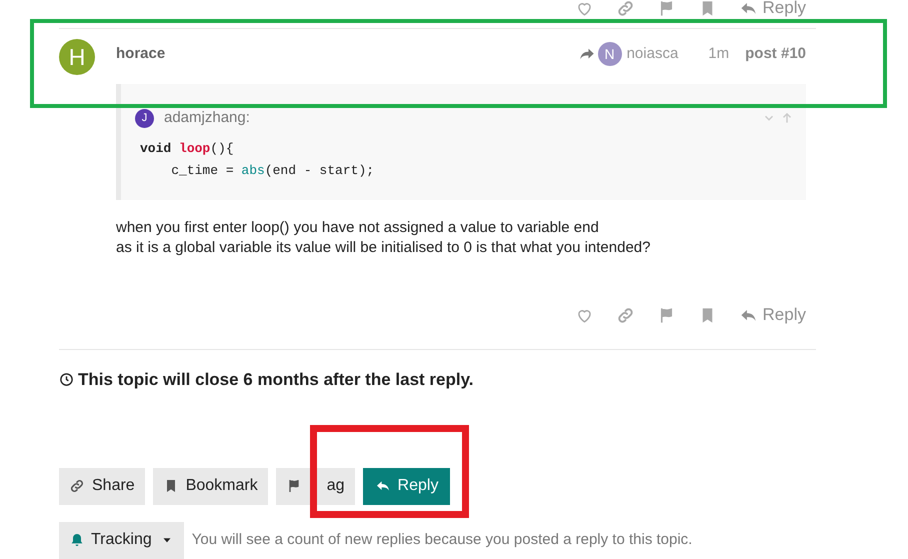  What do you see at coordinates (775, 54) in the screenshot?
I see `post-number: post #10` at bounding box center [775, 54].